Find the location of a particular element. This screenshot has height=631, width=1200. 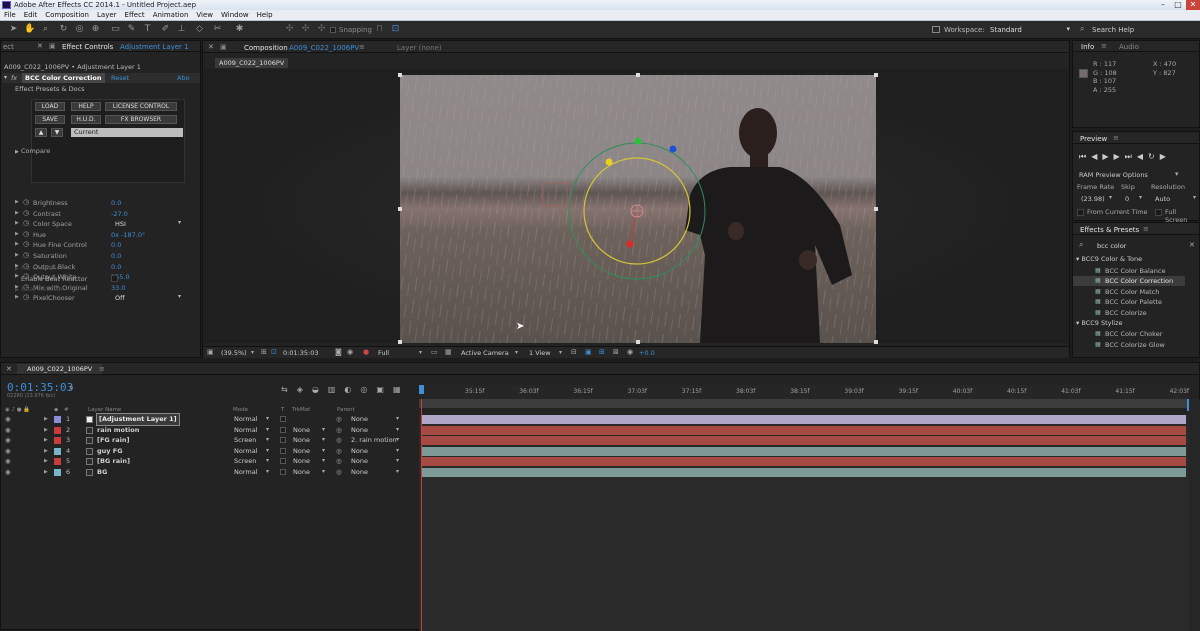

always-preview-icon: ▣ is located at coordinates (210, 352).